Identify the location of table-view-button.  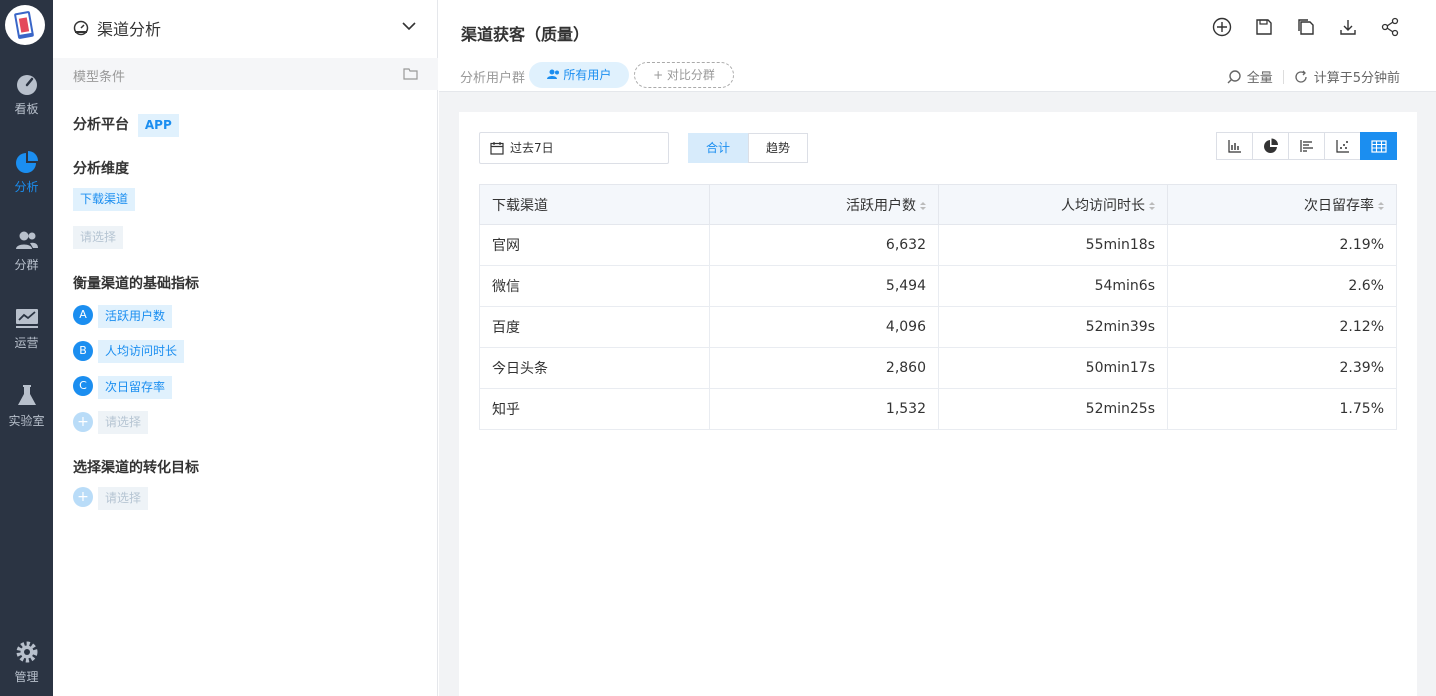
(1378, 146).